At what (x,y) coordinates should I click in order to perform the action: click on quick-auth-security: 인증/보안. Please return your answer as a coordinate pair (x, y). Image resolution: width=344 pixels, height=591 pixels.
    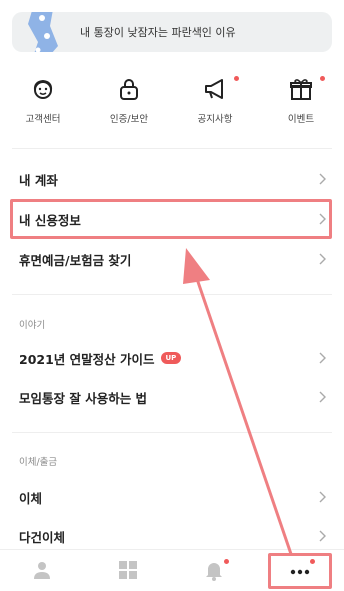
    Looking at the image, I should click on (129, 102).